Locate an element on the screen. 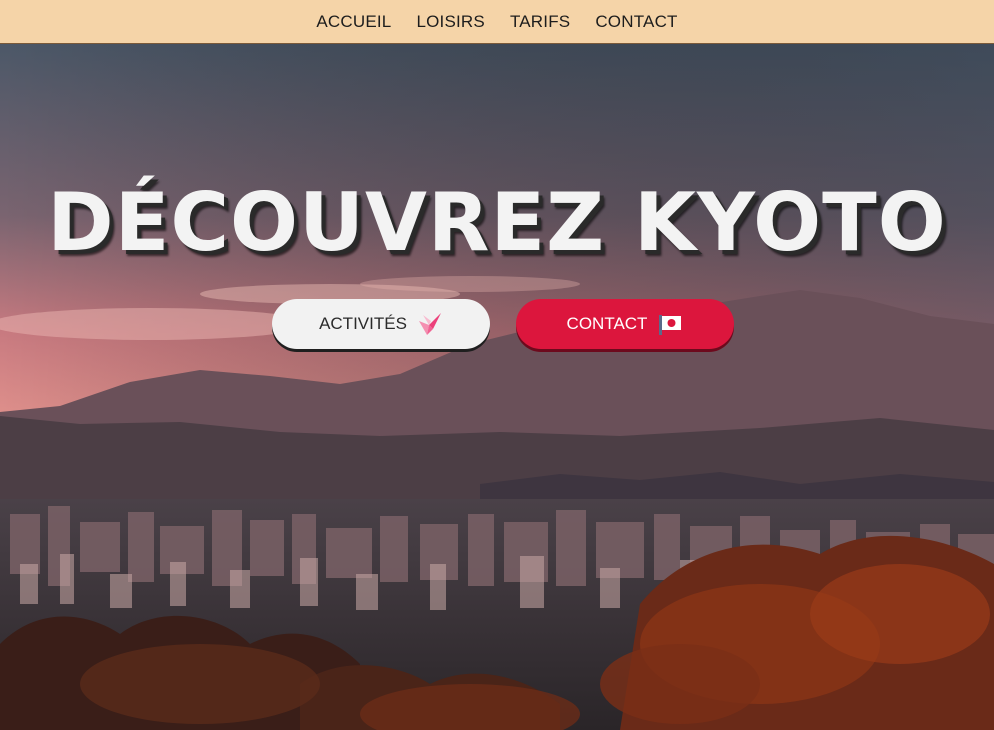 This screenshot has height=730, width=994. hero-title: DÉCOUVREZ KYOTO is located at coordinates (497, 222).